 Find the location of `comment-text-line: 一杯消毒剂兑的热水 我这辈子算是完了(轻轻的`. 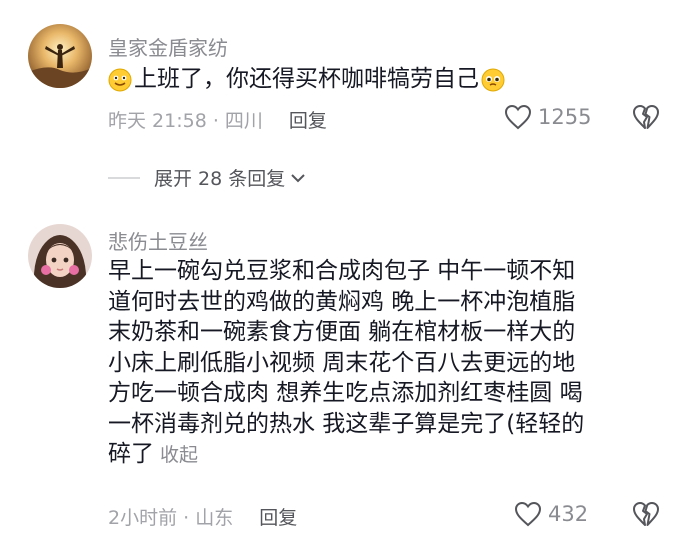

comment-text-line: 一杯消毒剂兑的热水 我这辈子算是完了(轻轻的 is located at coordinates (346, 423).